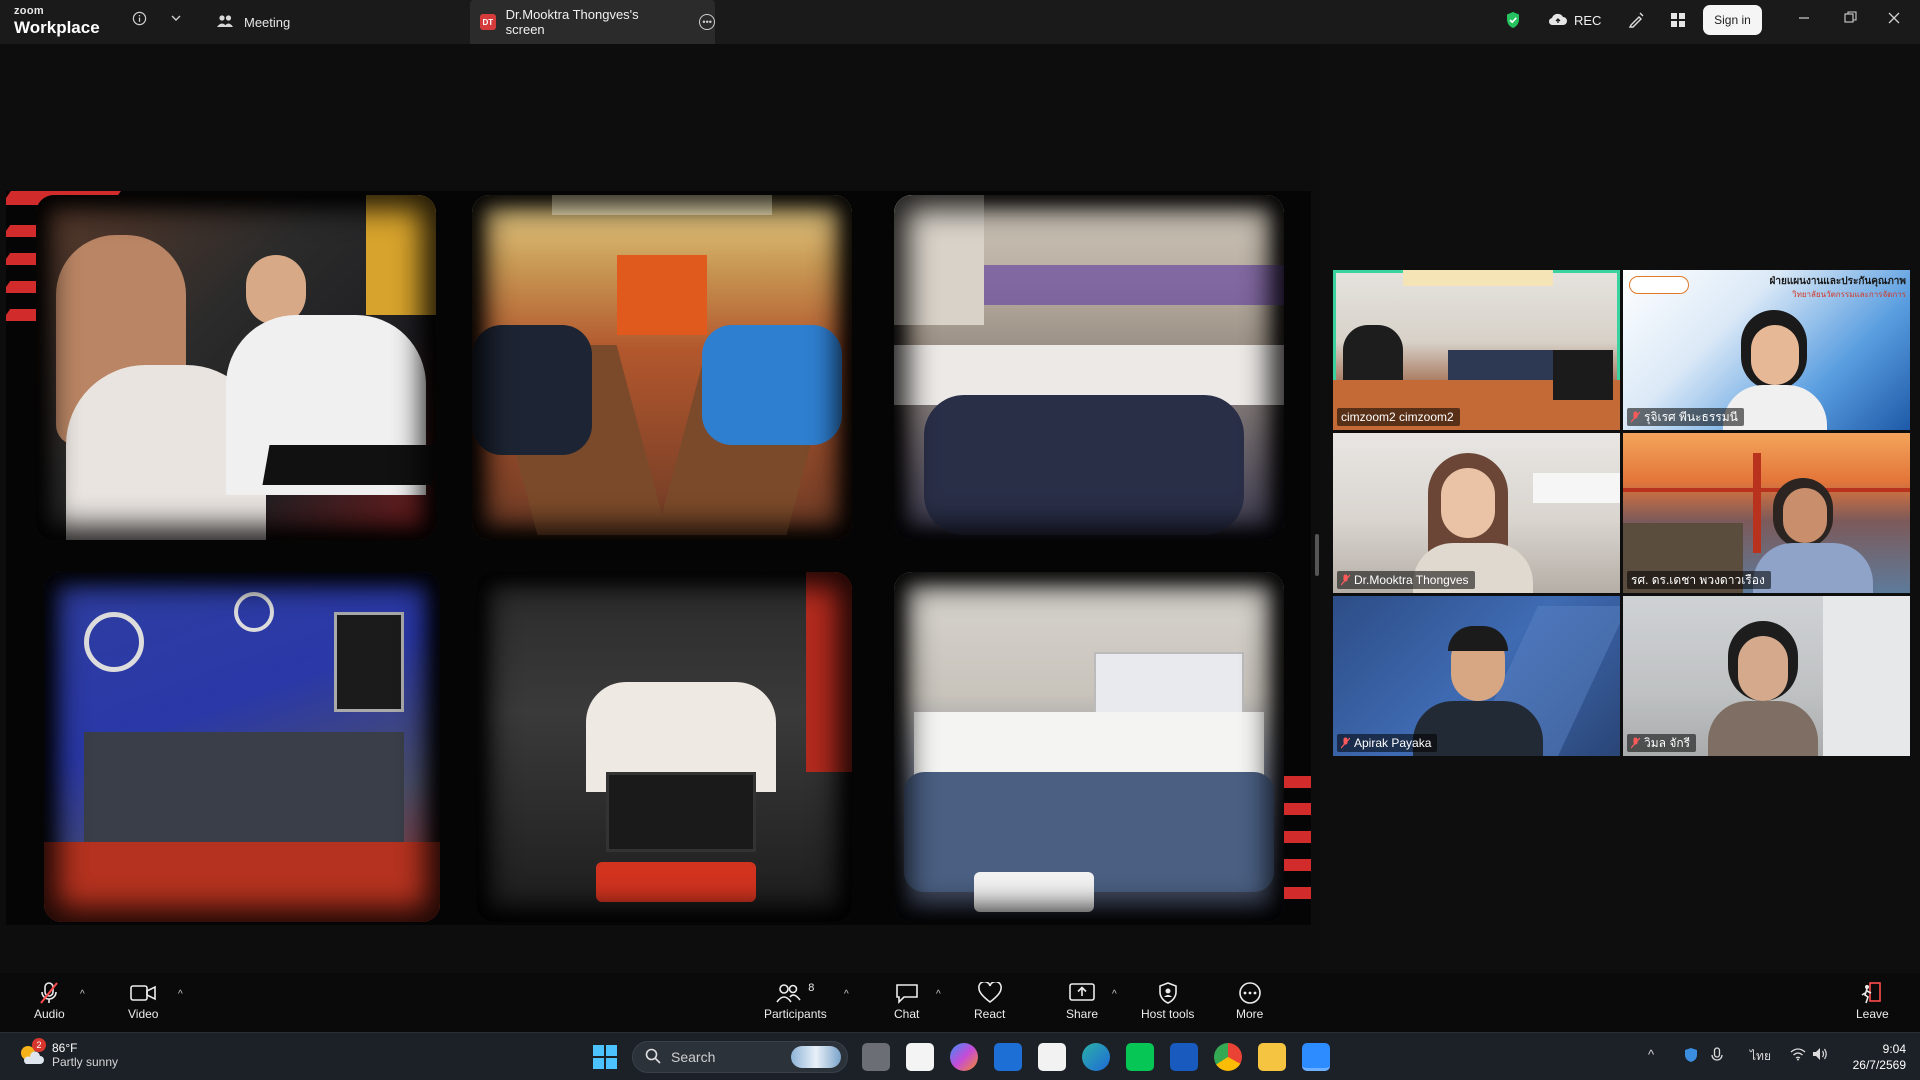  Describe the element at coordinates (1250, 993) in the screenshot. I see `more-dots-icon` at that location.